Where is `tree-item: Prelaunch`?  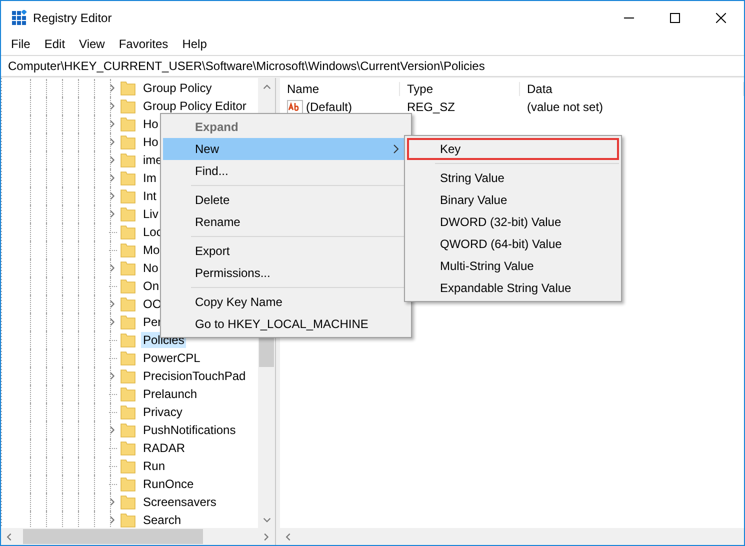 tree-item: Prelaunch is located at coordinates (170, 394).